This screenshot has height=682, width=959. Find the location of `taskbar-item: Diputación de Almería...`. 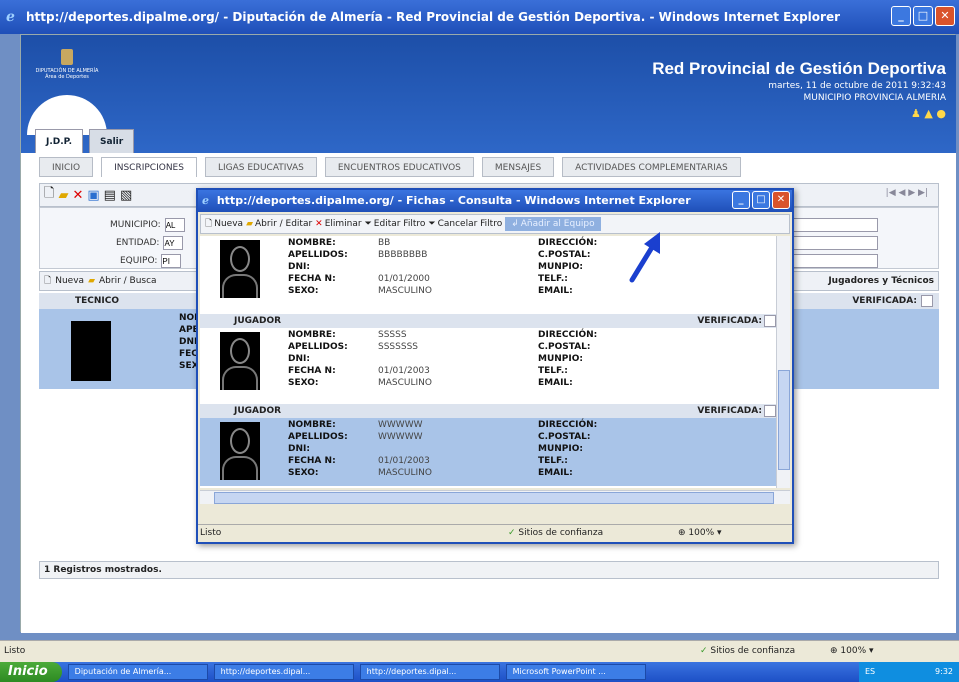

taskbar-item: Diputación de Almería... is located at coordinates (137, 672).